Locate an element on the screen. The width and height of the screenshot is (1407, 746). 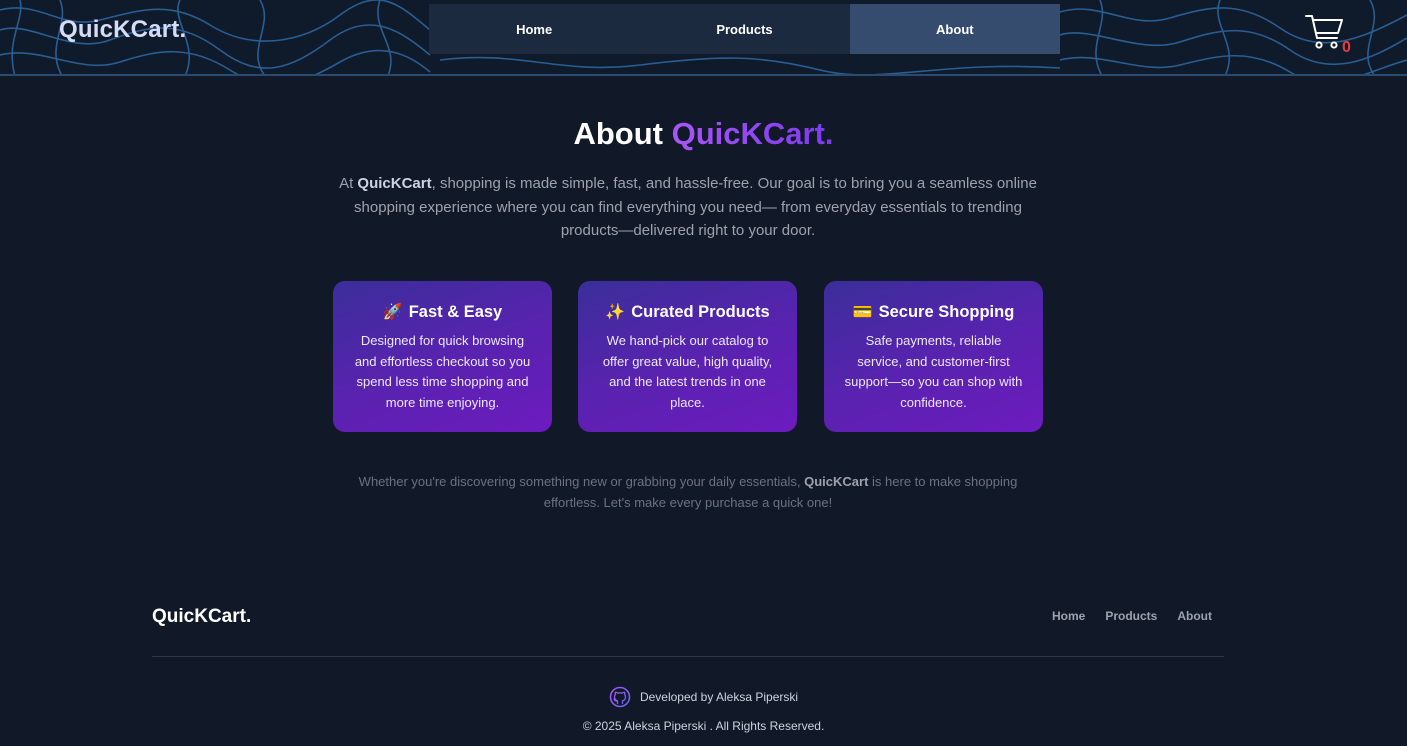
credit-text: Developed by Aleksa Piperski is located at coordinates (719, 697).